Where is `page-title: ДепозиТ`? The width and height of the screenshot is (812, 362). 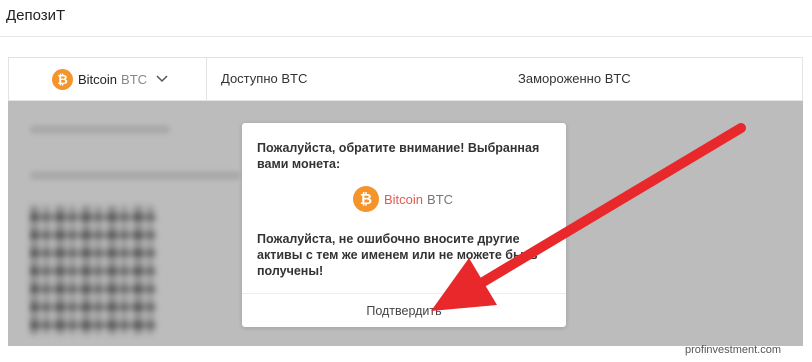 page-title: ДепозиТ is located at coordinates (36, 15).